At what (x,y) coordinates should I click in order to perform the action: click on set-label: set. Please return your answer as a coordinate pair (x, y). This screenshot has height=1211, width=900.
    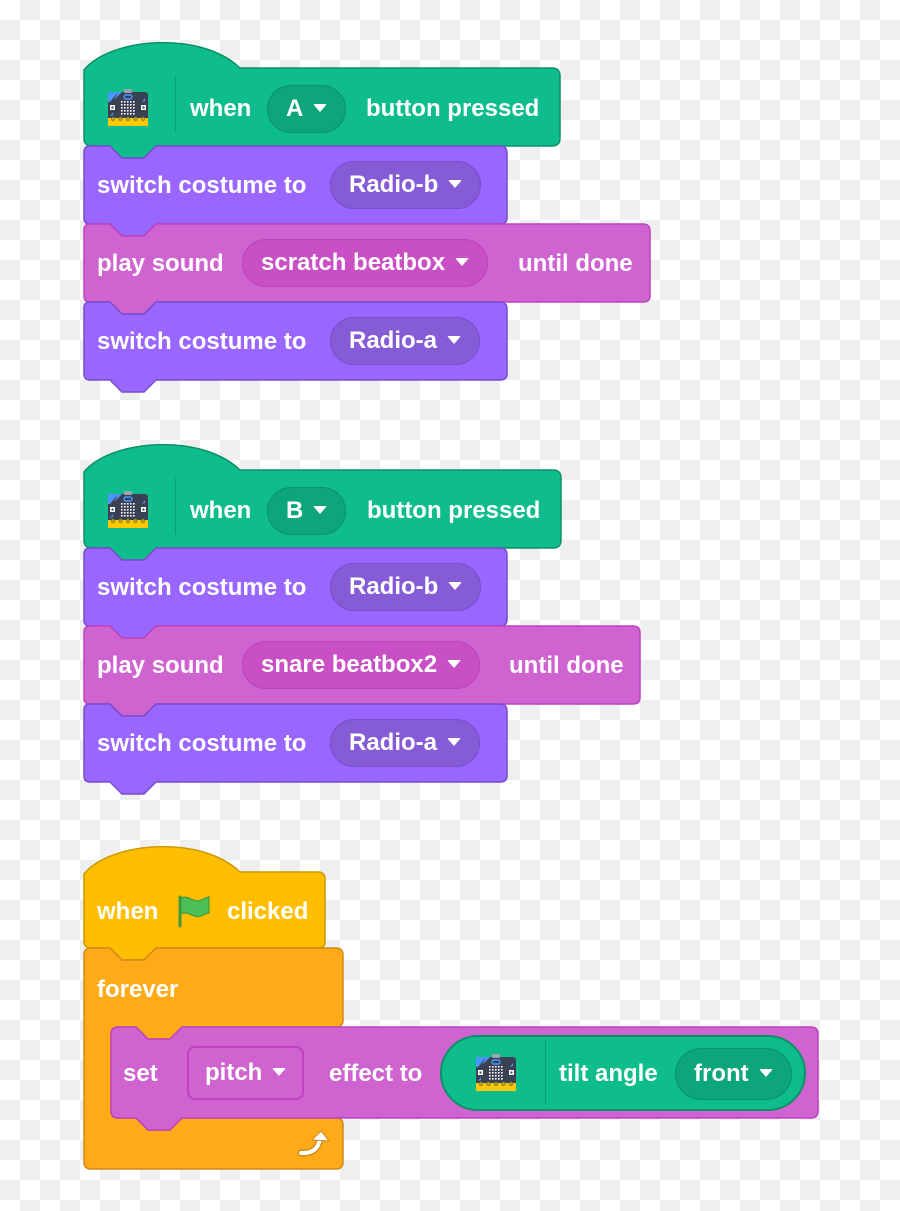
    Looking at the image, I should click on (140, 1073).